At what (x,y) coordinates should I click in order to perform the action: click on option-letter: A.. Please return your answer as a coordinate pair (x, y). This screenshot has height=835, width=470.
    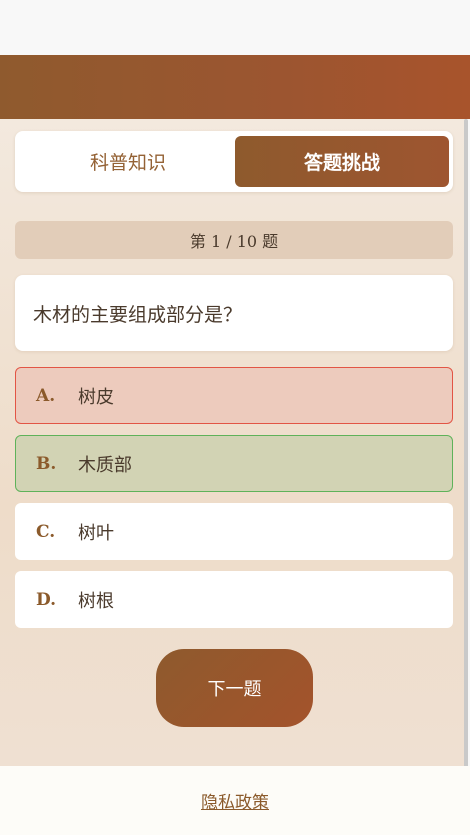
    Looking at the image, I should click on (46, 395).